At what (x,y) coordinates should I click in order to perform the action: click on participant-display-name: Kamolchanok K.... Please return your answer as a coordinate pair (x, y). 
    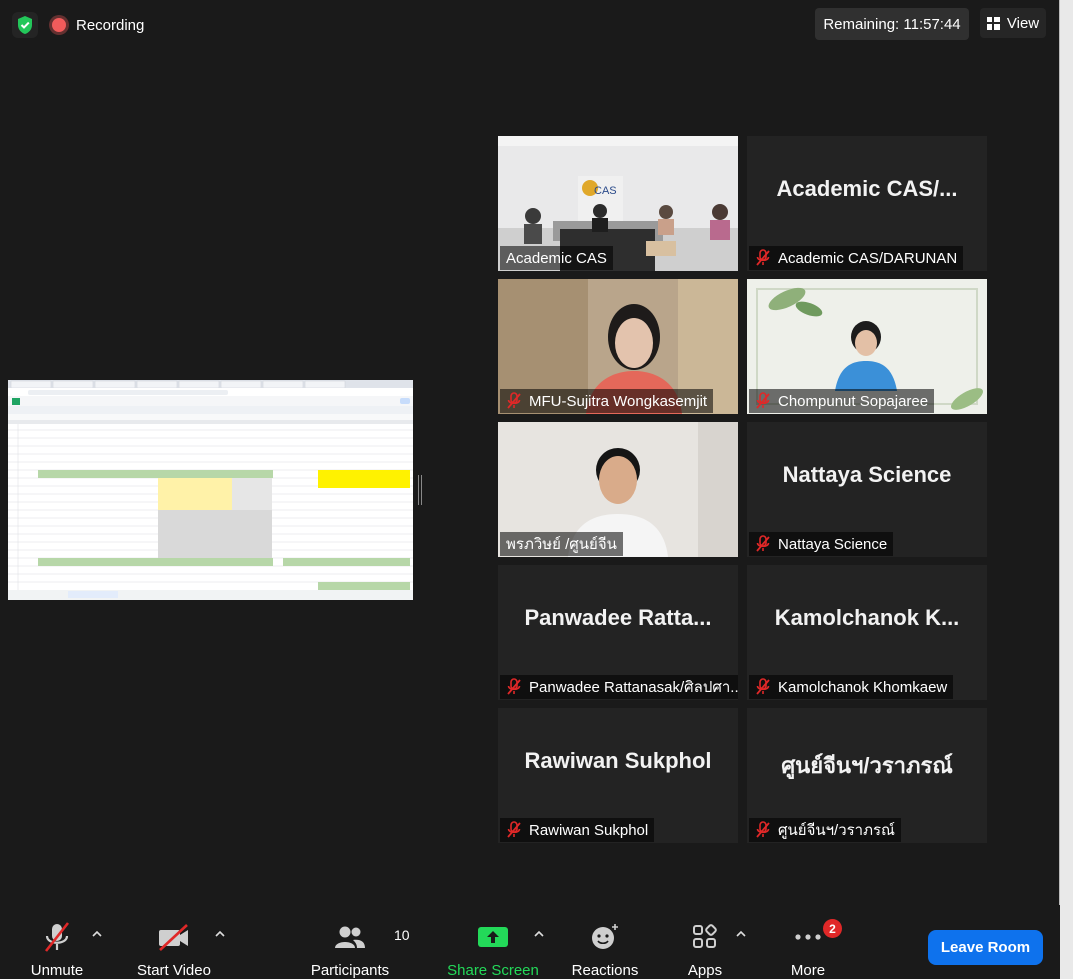
    Looking at the image, I should click on (867, 617).